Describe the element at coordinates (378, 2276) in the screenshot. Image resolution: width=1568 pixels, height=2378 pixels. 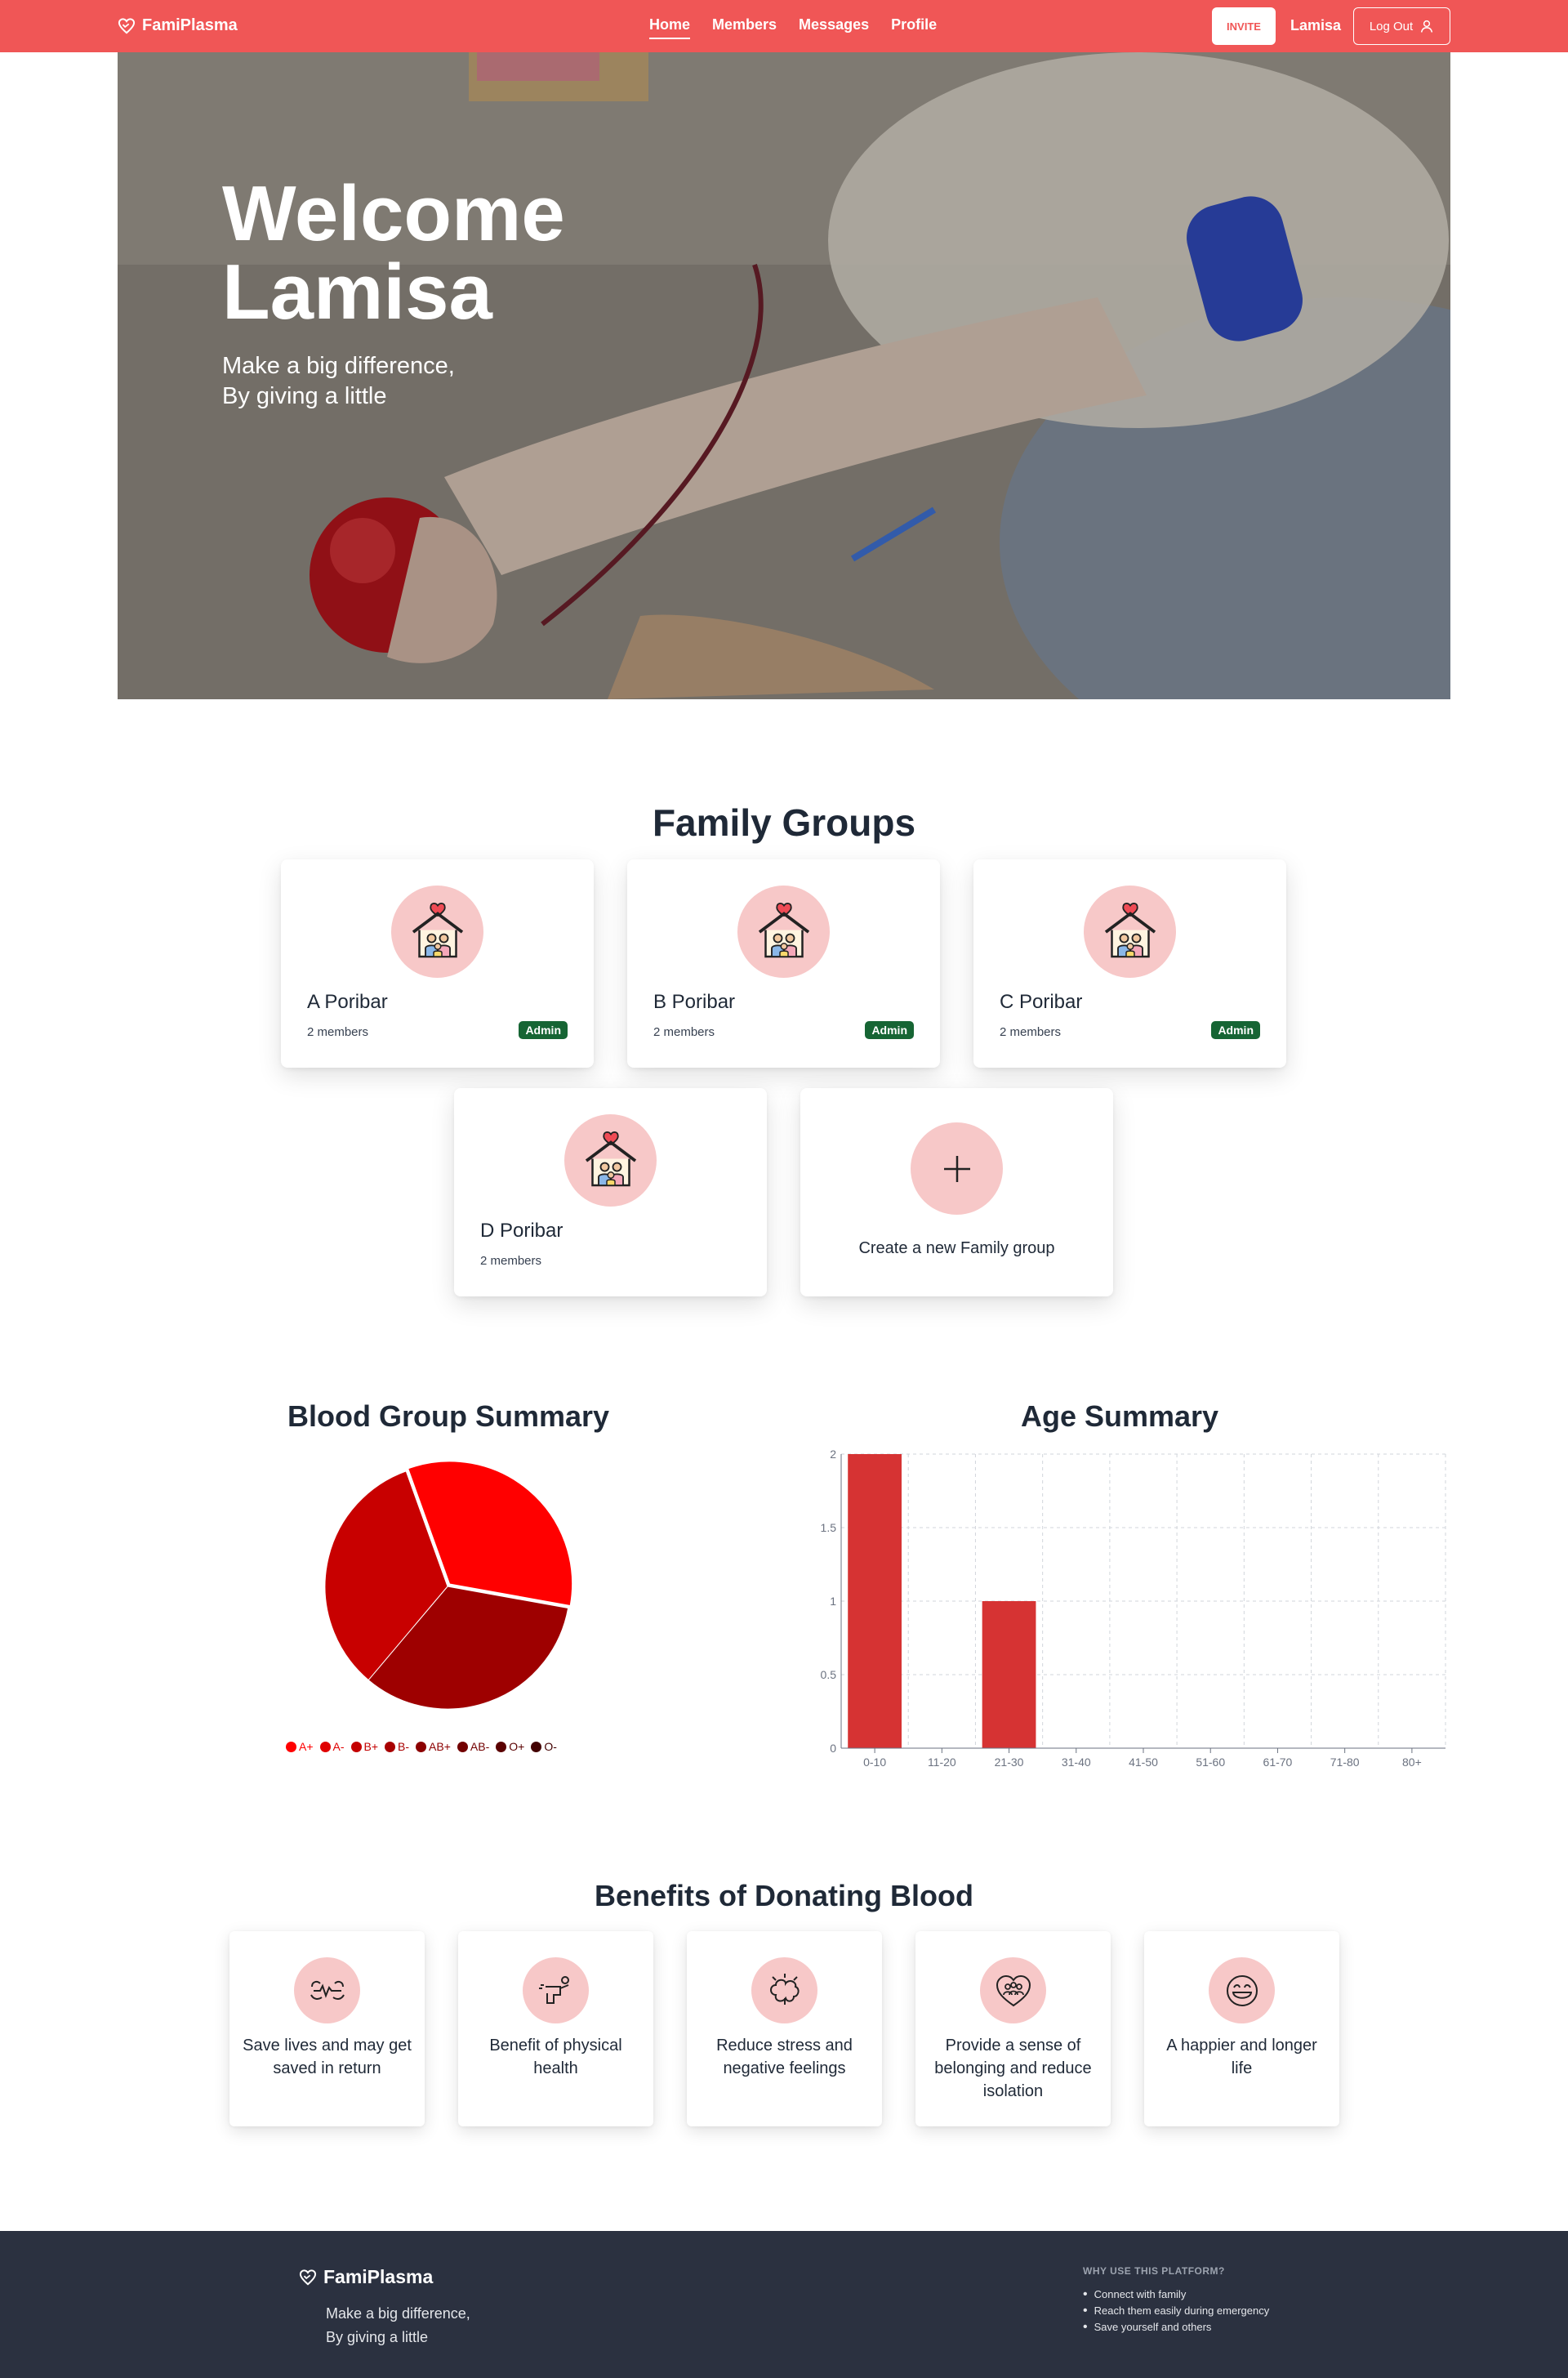
I see `footer-brand-name: FamiPlasma` at that location.